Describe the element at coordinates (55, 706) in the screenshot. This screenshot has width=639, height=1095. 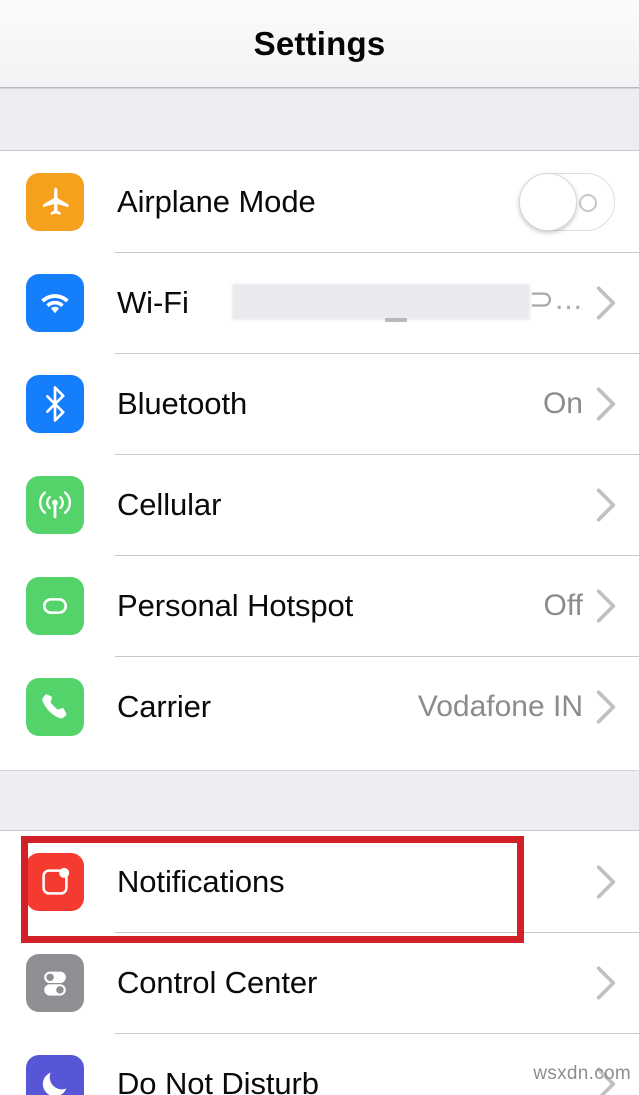
I see `phone-handset-icon` at that location.